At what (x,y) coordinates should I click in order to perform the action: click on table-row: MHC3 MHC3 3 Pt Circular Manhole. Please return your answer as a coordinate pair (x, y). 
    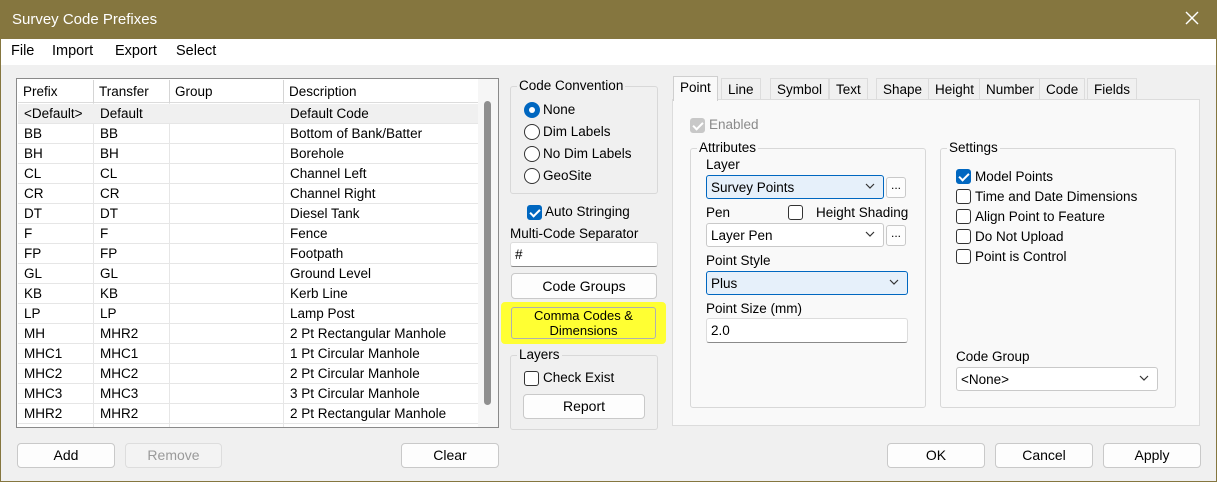
    Looking at the image, I should click on (248, 394).